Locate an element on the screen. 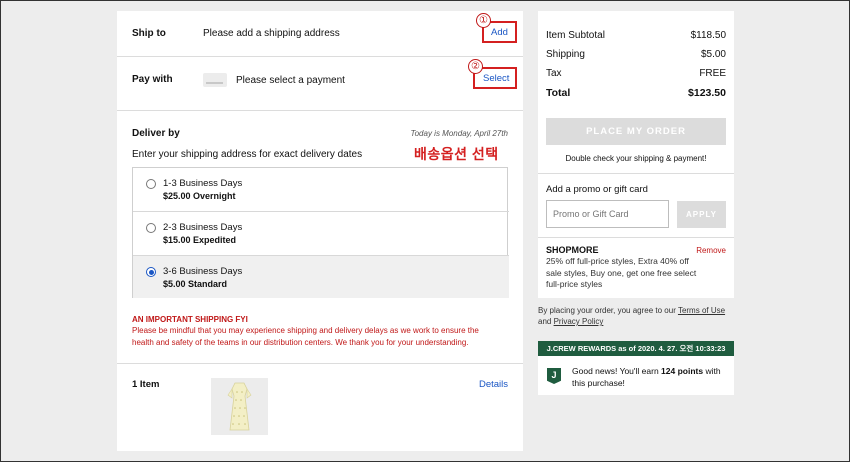 The height and width of the screenshot is (462, 850). radio-button-selected is located at coordinates (151, 272).